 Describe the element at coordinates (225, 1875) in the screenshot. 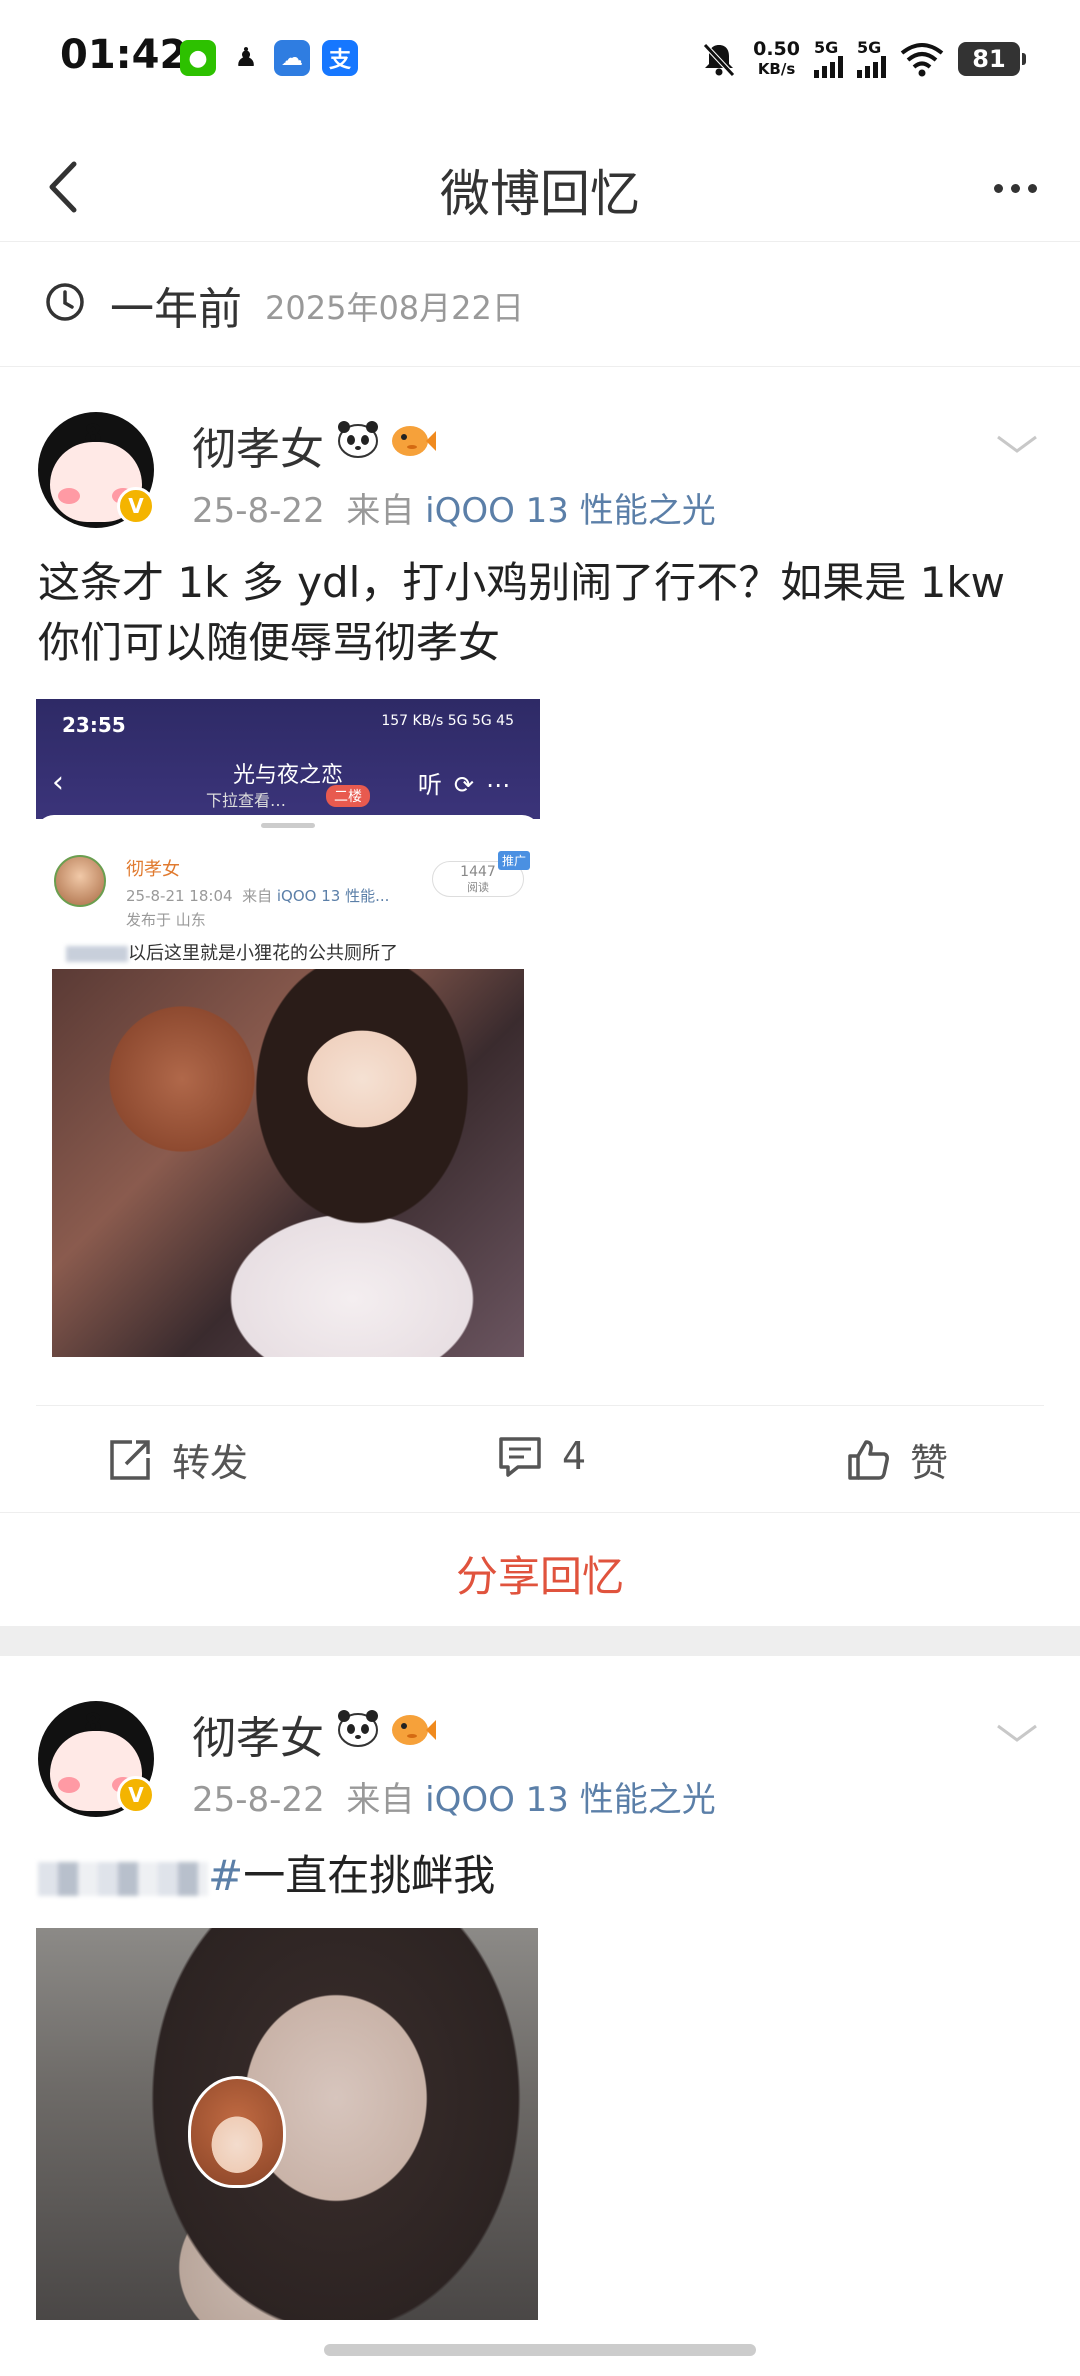

I see `hashtag: #` at that location.